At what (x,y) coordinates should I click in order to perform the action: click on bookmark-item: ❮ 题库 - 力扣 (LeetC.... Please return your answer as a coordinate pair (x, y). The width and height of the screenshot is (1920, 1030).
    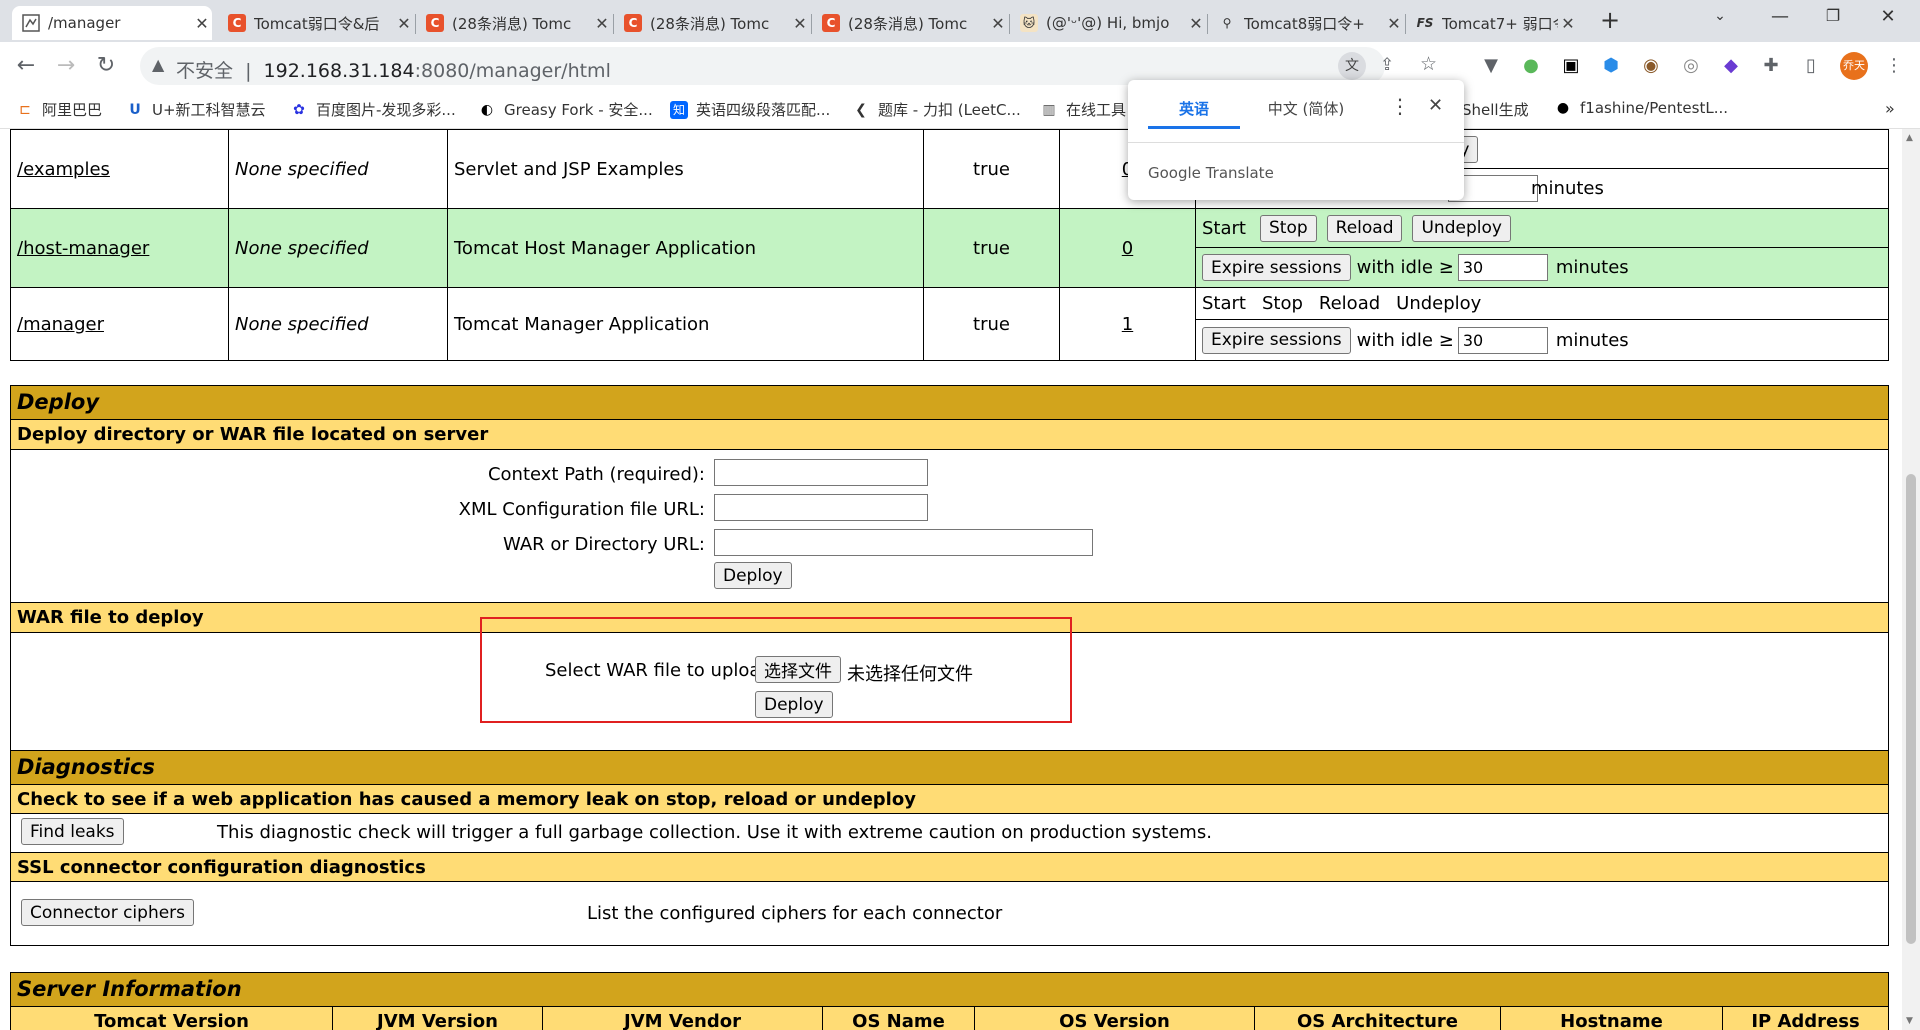
    Looking at the image, I should click on (936, 109).